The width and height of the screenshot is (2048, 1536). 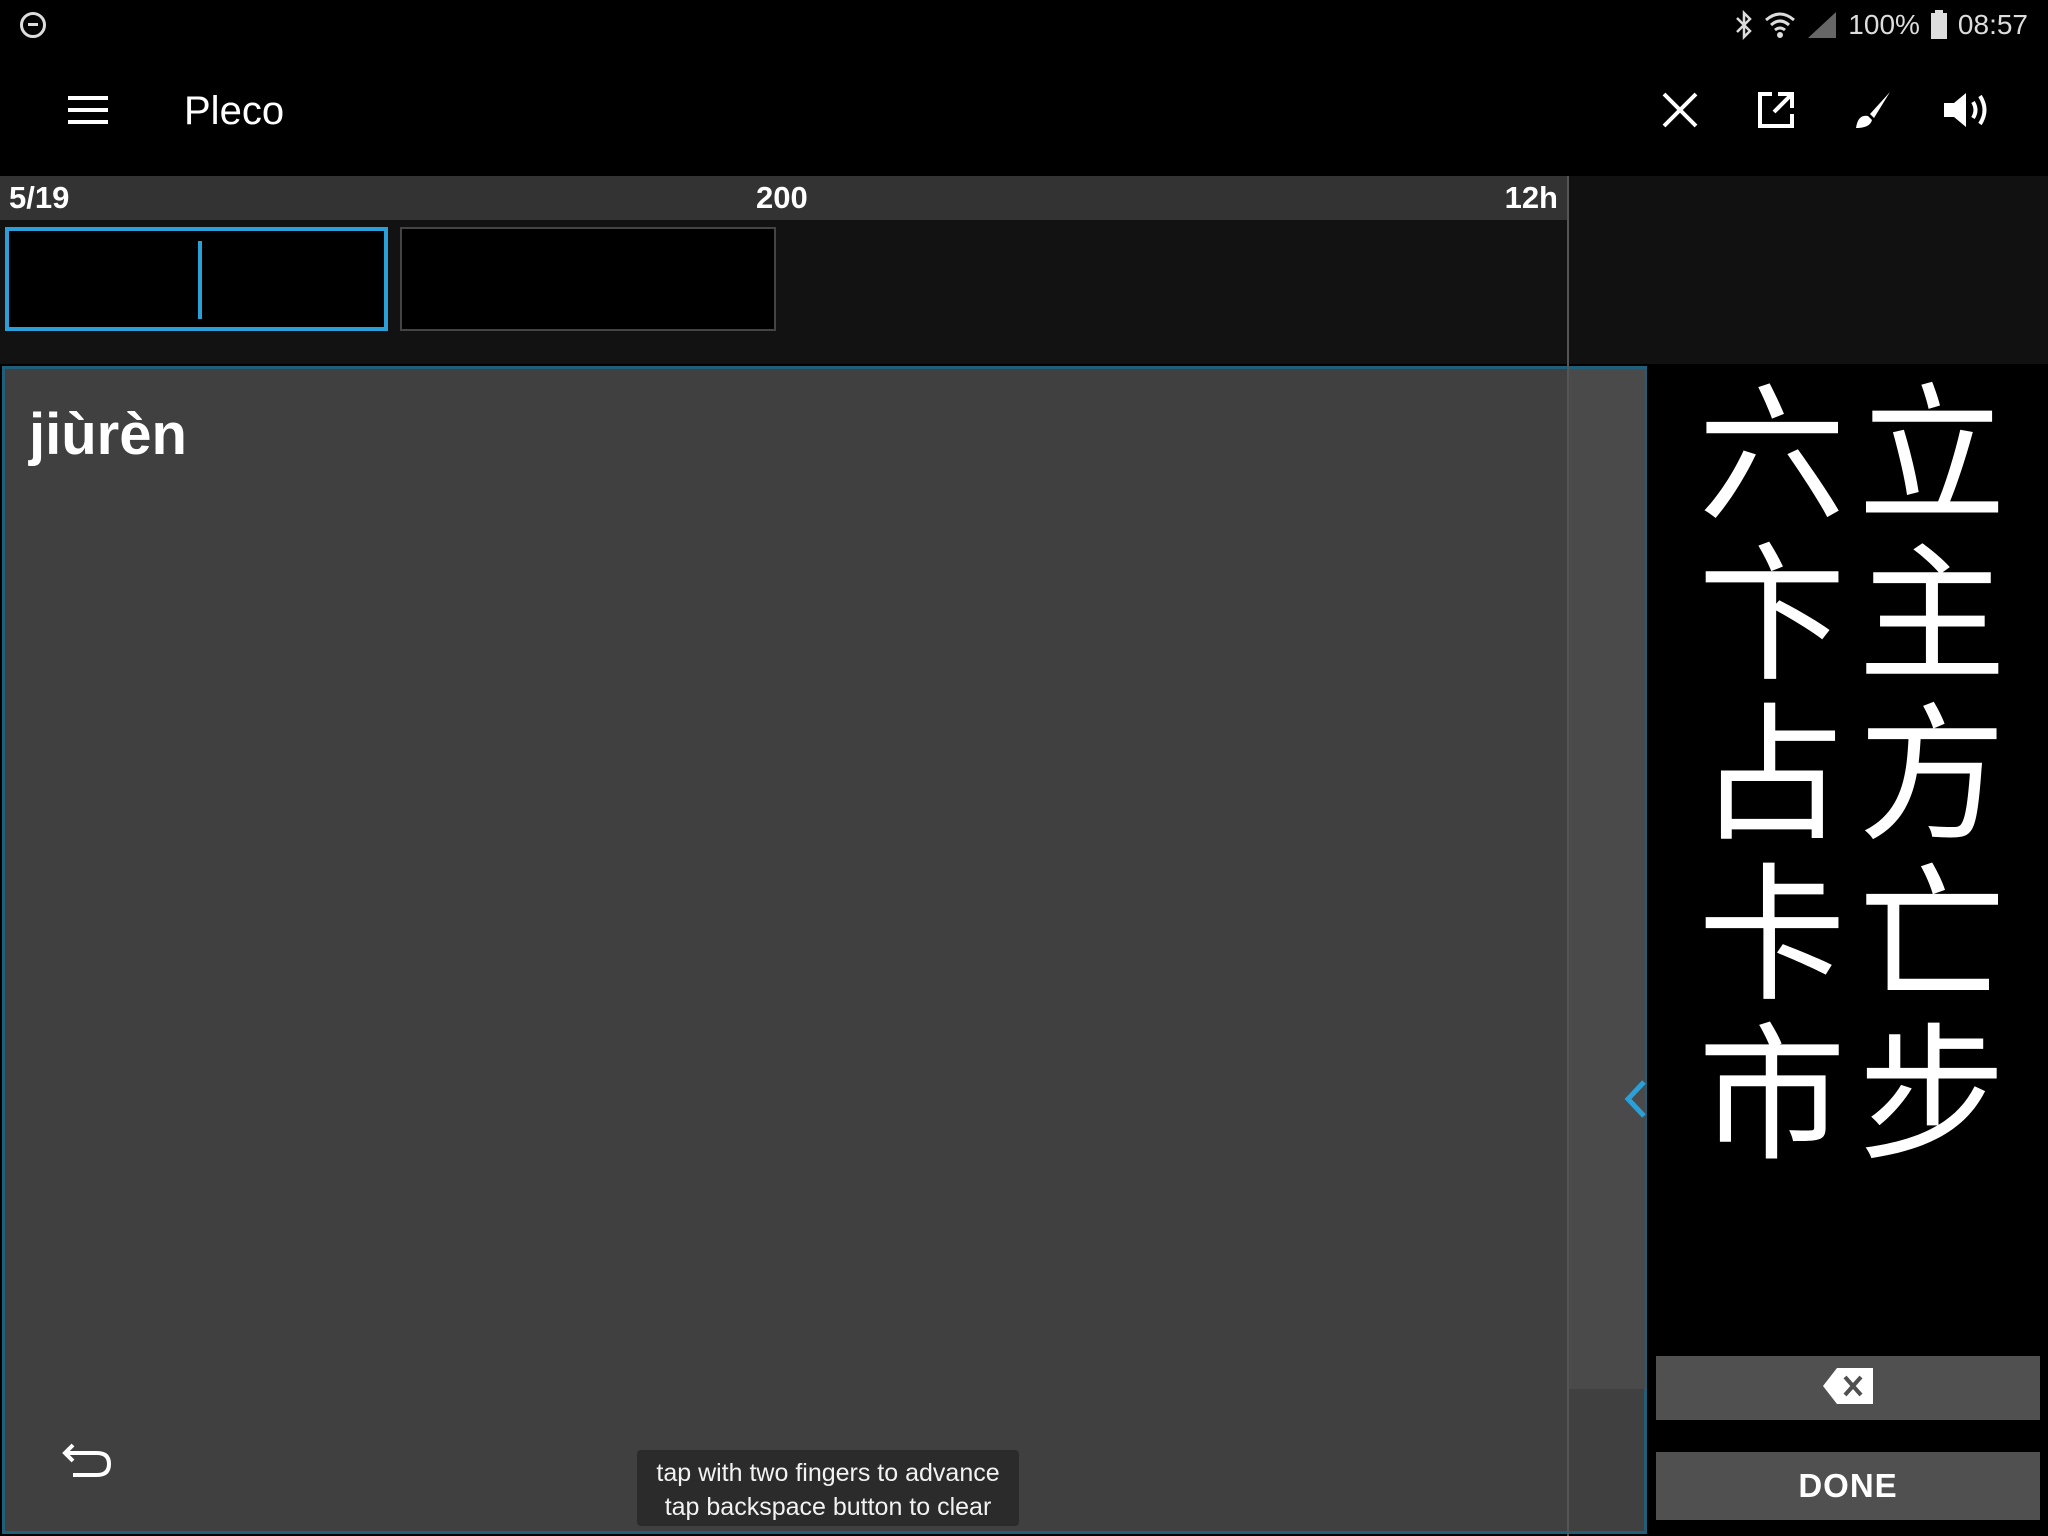 What do you see at coordinates (1568, 856) in the screenshot?
I see `divider` at bounding box center [1568, 856].